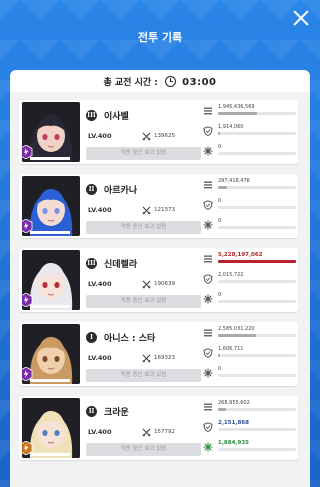  I want to click on damage-taken-value: 1,914,060, so click(231, 127).